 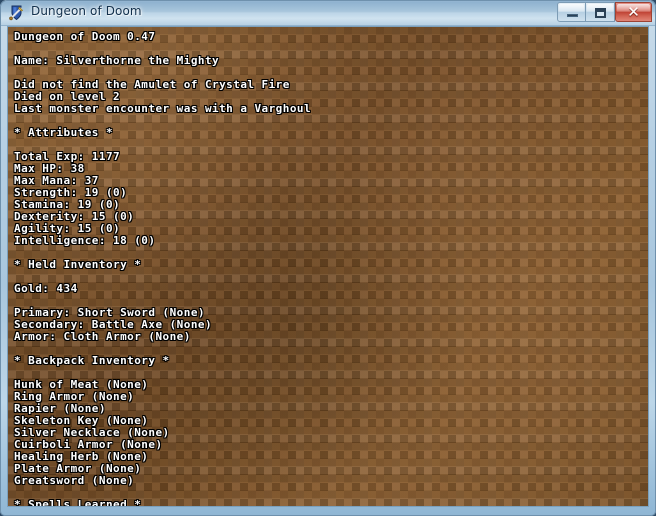 I want to click on console-line: * Attributes *, so click(x=64, y=132).